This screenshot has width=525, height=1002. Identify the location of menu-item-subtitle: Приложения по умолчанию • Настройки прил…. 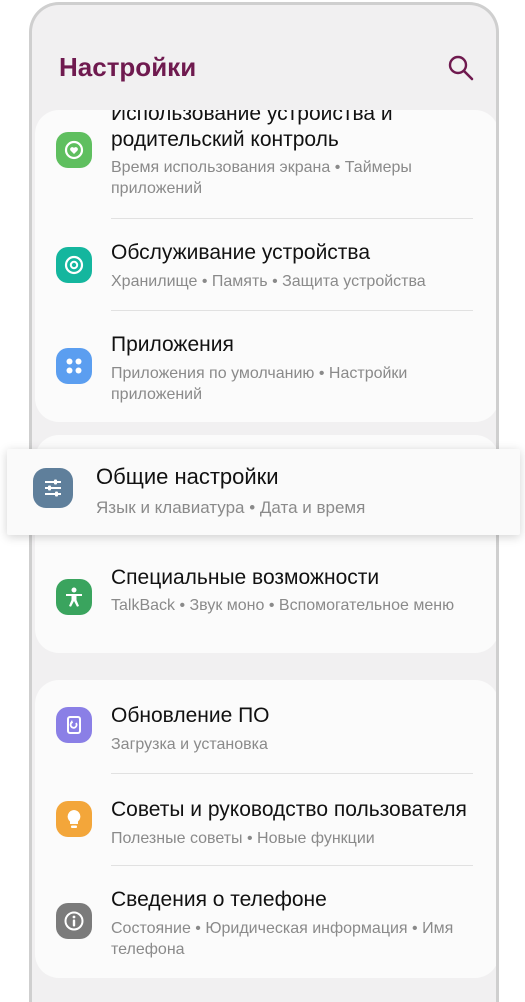
(259, 384).